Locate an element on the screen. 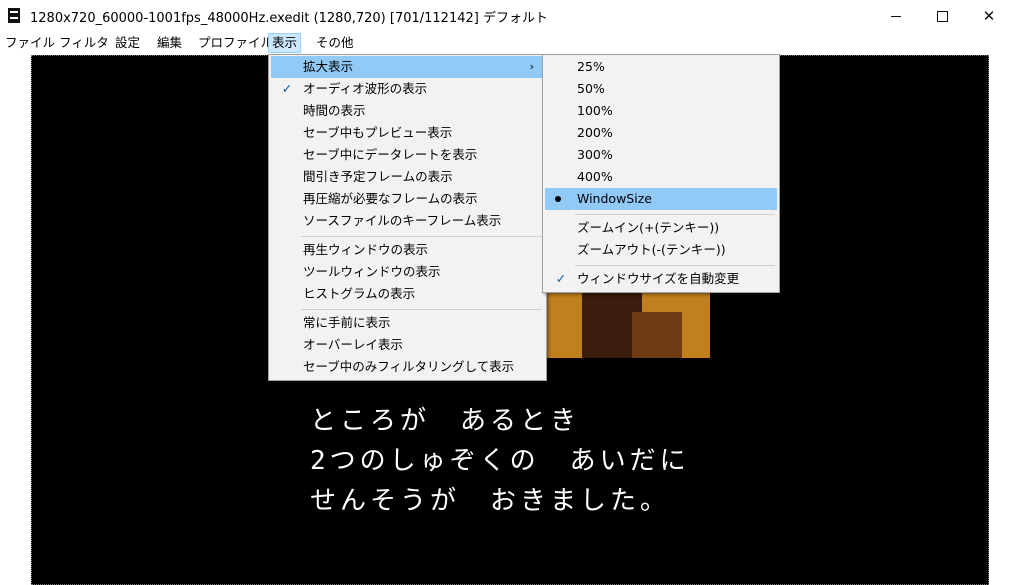 The width and height of the screenshot is (1012, 585). zoom-option-windowsize: WindowSize is located at coordinates (661, 199).